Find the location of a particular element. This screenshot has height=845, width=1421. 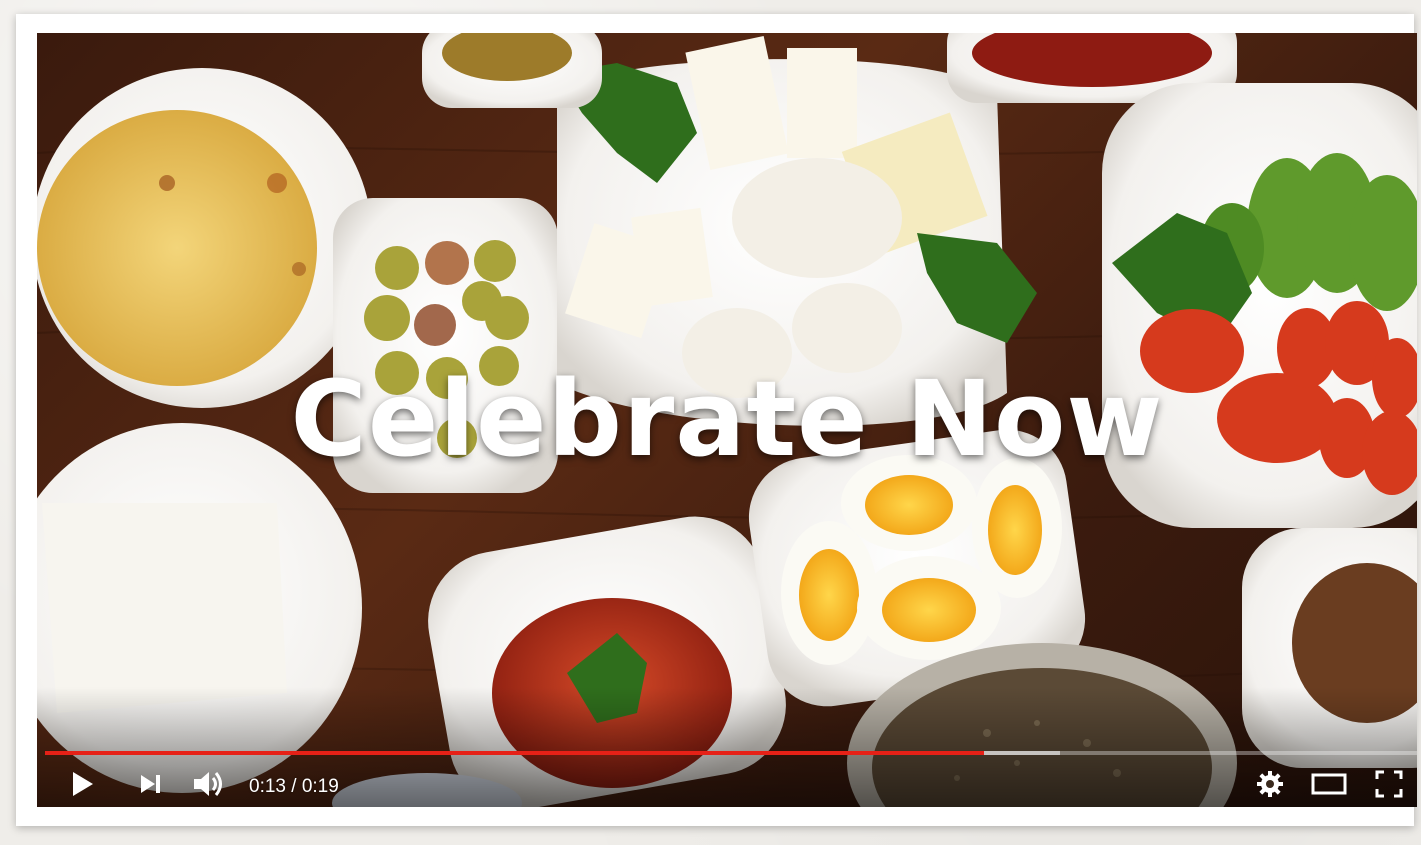

video-title-overlay: Celebrate Now is located at coordinates (727, 419).